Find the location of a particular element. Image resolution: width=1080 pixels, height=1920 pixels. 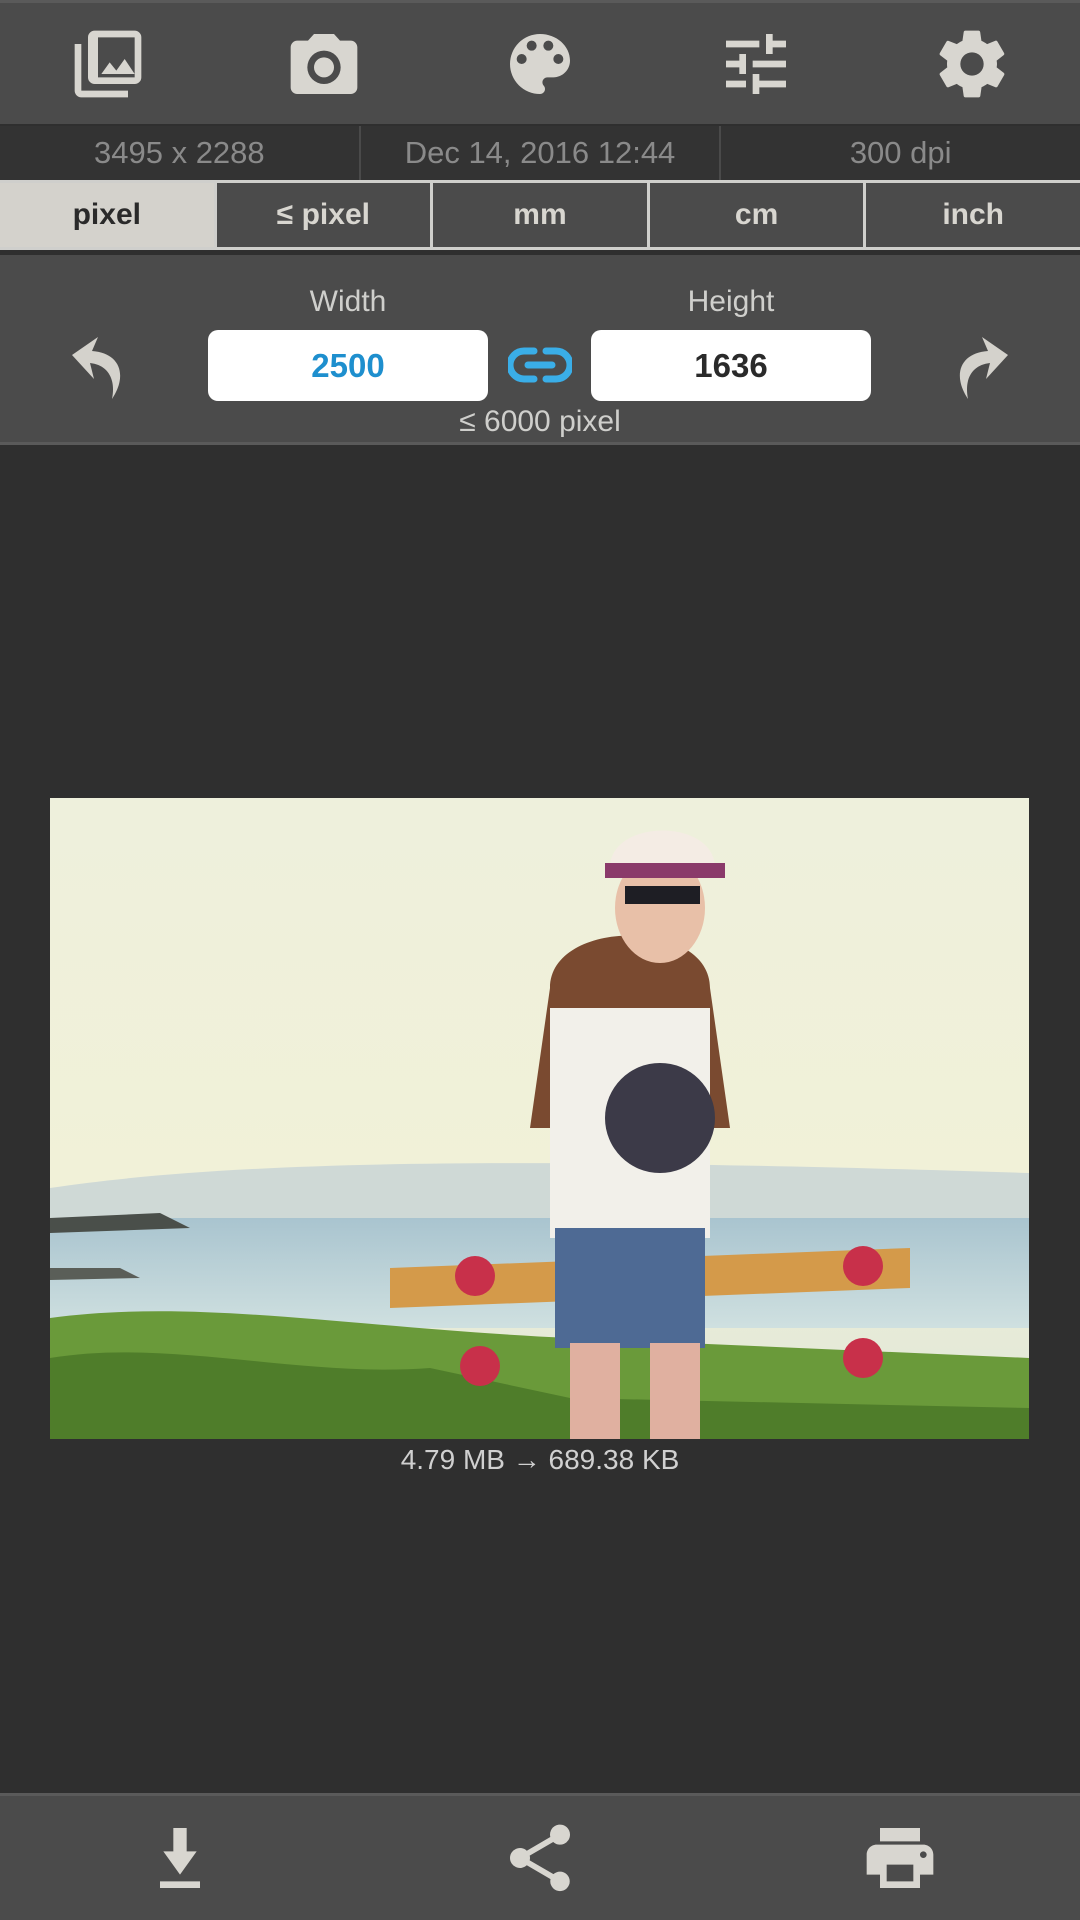

unit-tabs: pixel ≤ pixel mm cm inch is located at coordinates (540, 215).